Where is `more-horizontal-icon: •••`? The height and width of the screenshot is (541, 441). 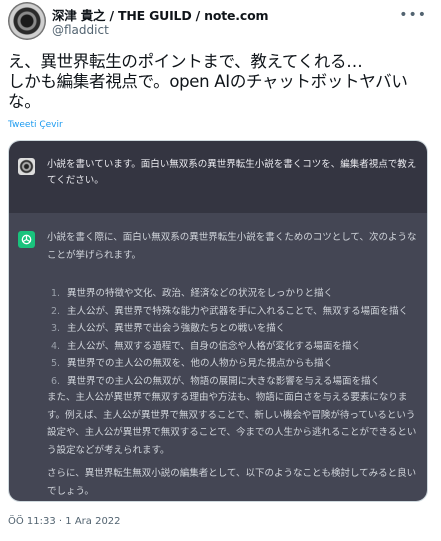
more-horizontal-icon: ••• is located at coordinates (413, 15).